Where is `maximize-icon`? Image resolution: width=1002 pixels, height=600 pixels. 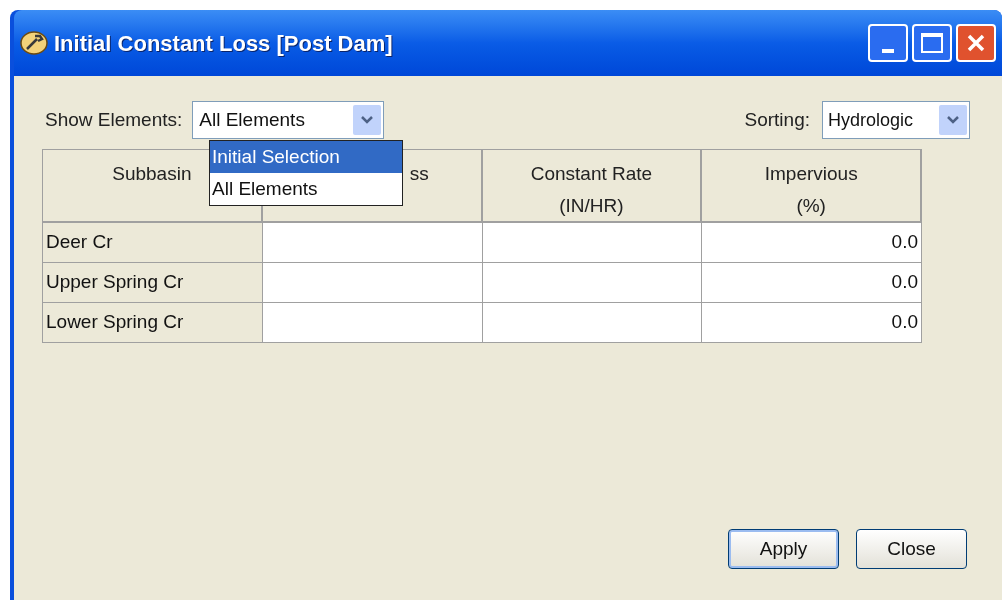
maximize-icon is located at coordinates (932, 43).